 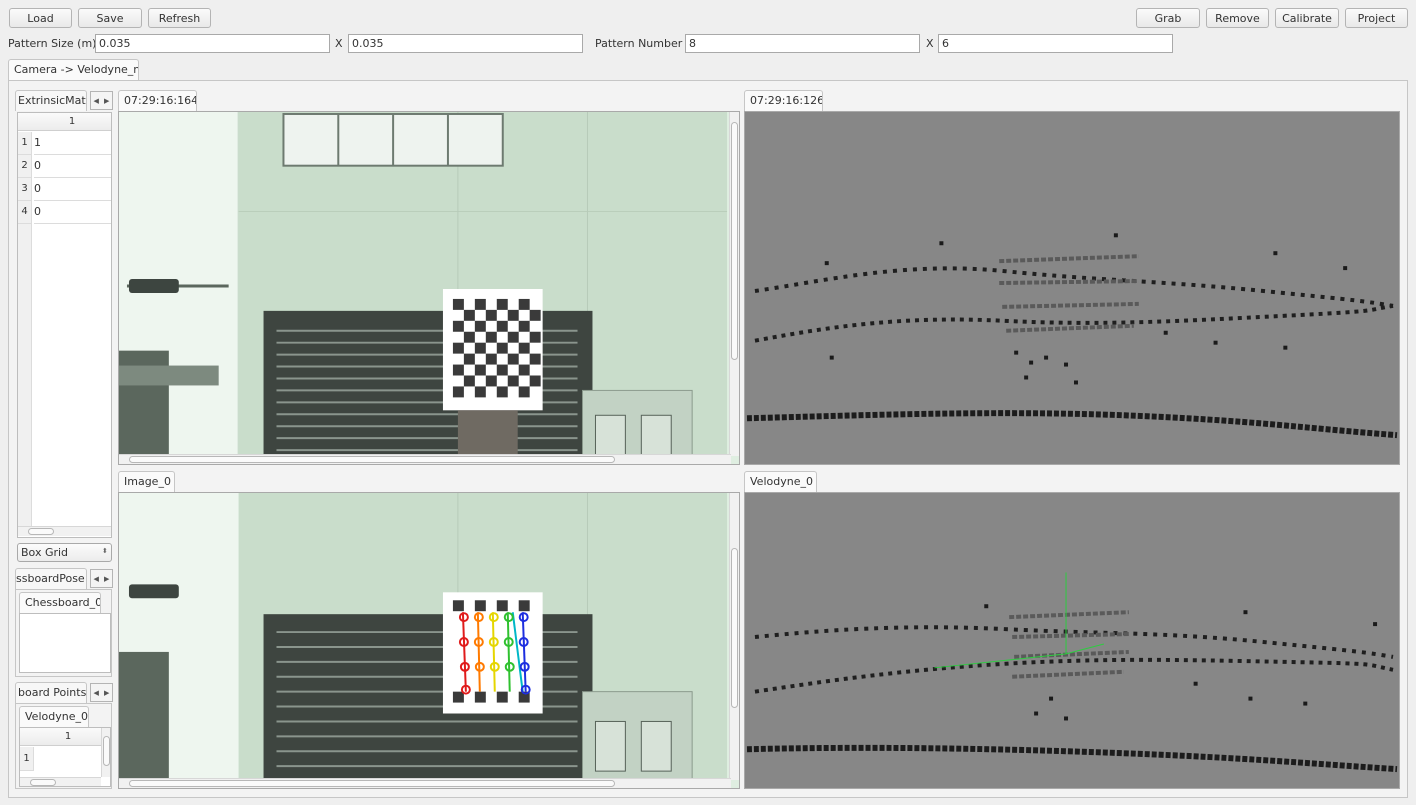 What do you see at coordinates (25, 375) in the screenshot?
I see `row-header-filler` at bounding box center [25, 375].